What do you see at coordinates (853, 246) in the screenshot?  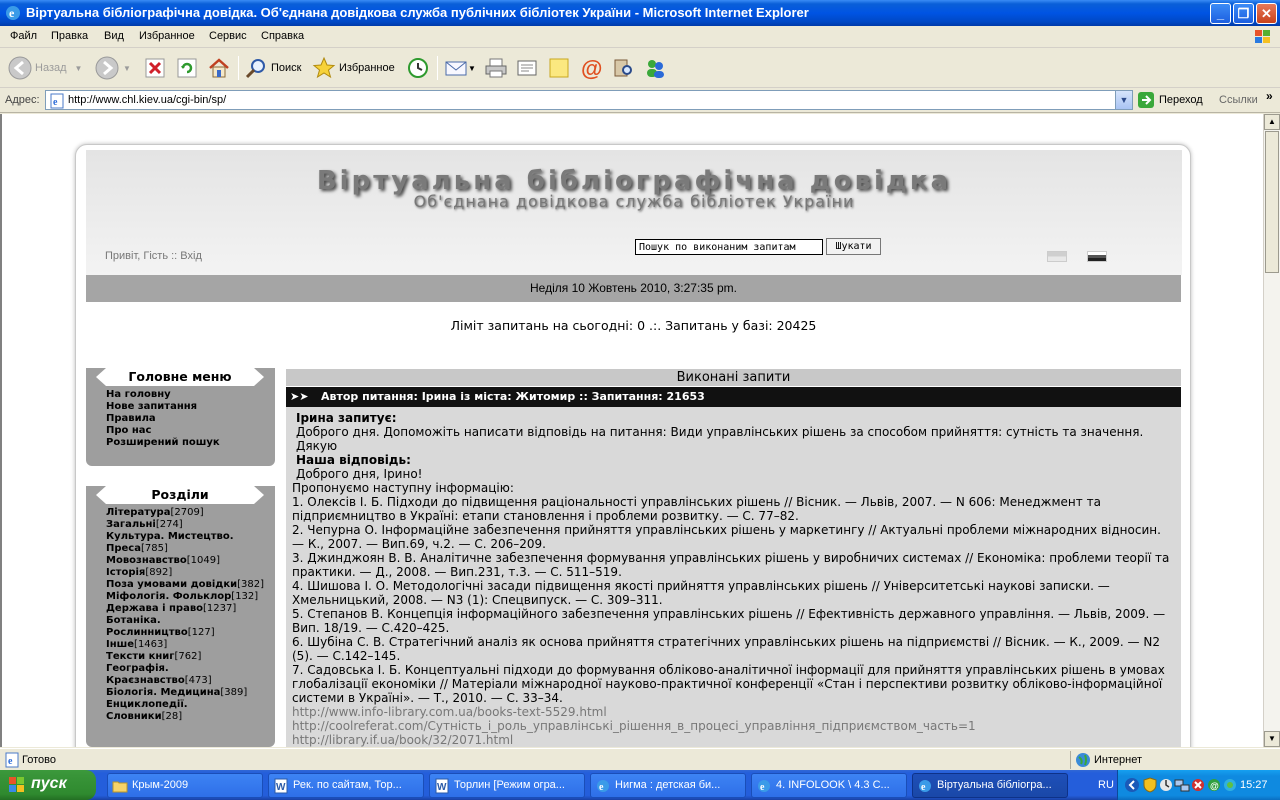 I see `site-search-button: Шукати` at bounding box center [853, 246].